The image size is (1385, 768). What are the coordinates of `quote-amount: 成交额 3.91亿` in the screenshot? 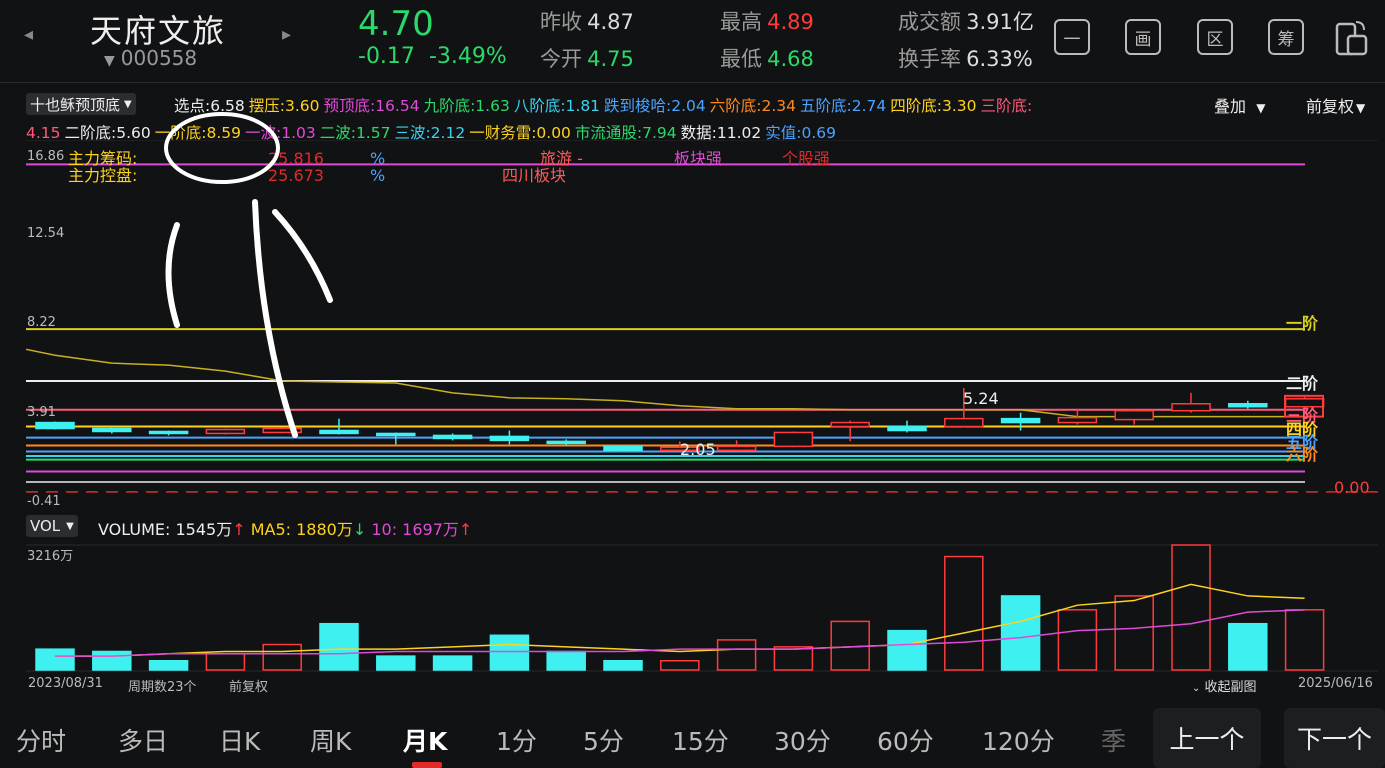 It's located at (966, 21).